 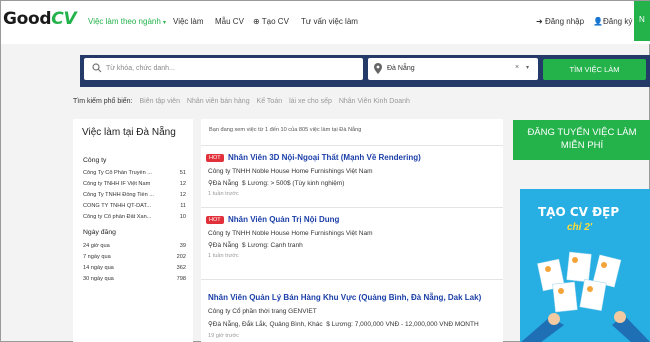 What do you see at coordinates (270, 101) in the screenshot?
I see `popular-term: Kế Toán` at bounding box center [270, 101].